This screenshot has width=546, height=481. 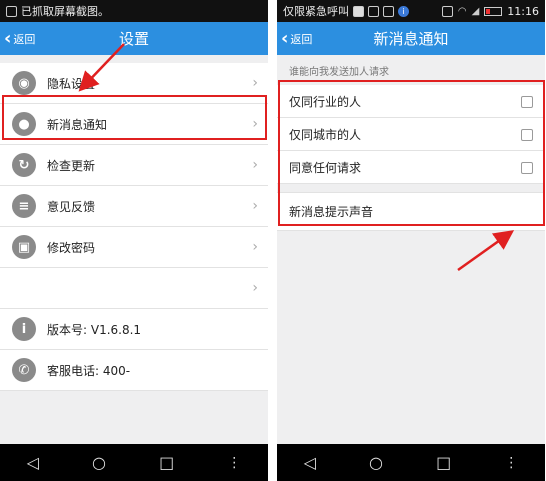 What do you see at coordinates (134, 288) in the screenshot?
I see `menu-item-empty: ›` at bounding box center [134, 288].